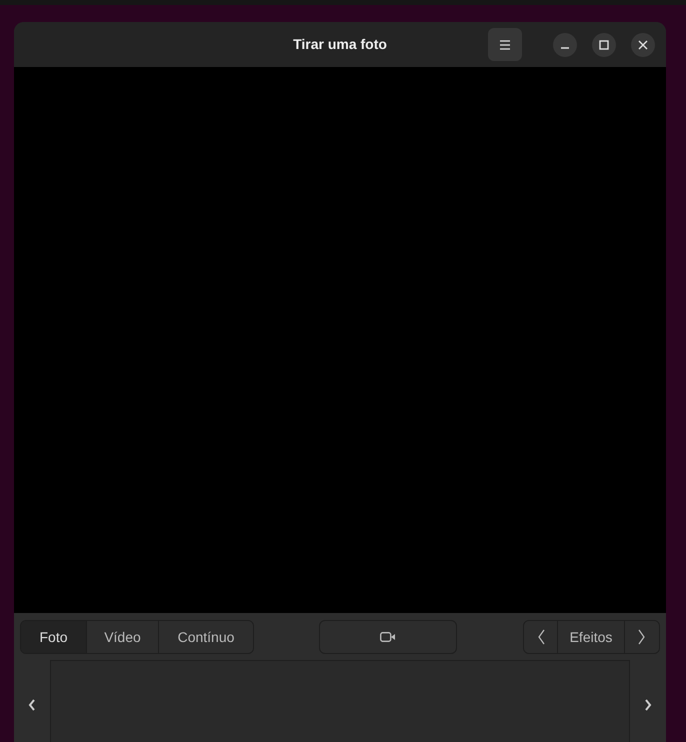 This screenshot has height=742, width=686. I want to click on close-icon, so click(643, 45).